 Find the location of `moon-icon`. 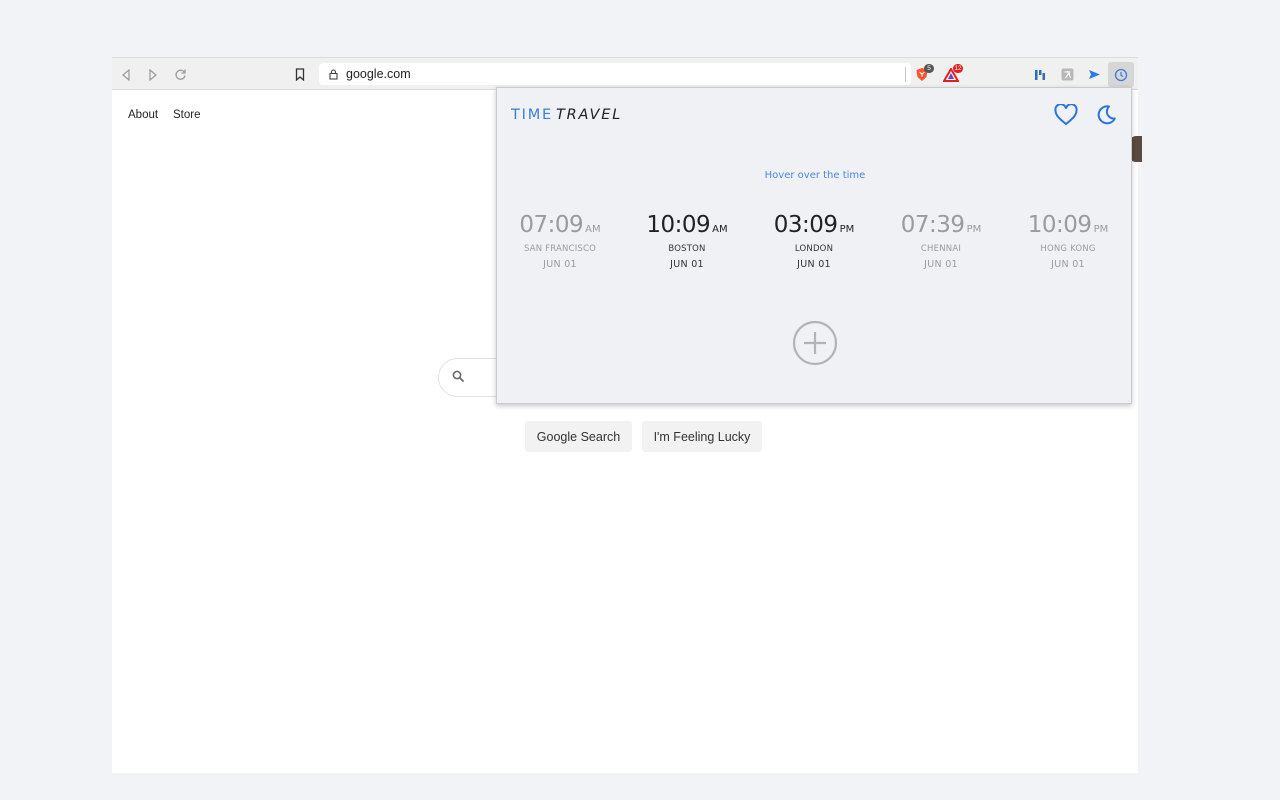

moon-icon is located at coordinates (1106, 115).